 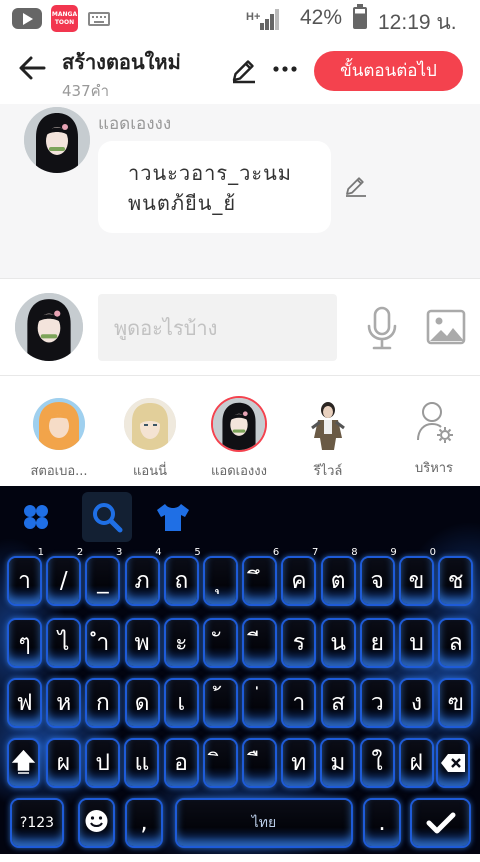 I want to click on key: บ, so click(x=416, y=643).